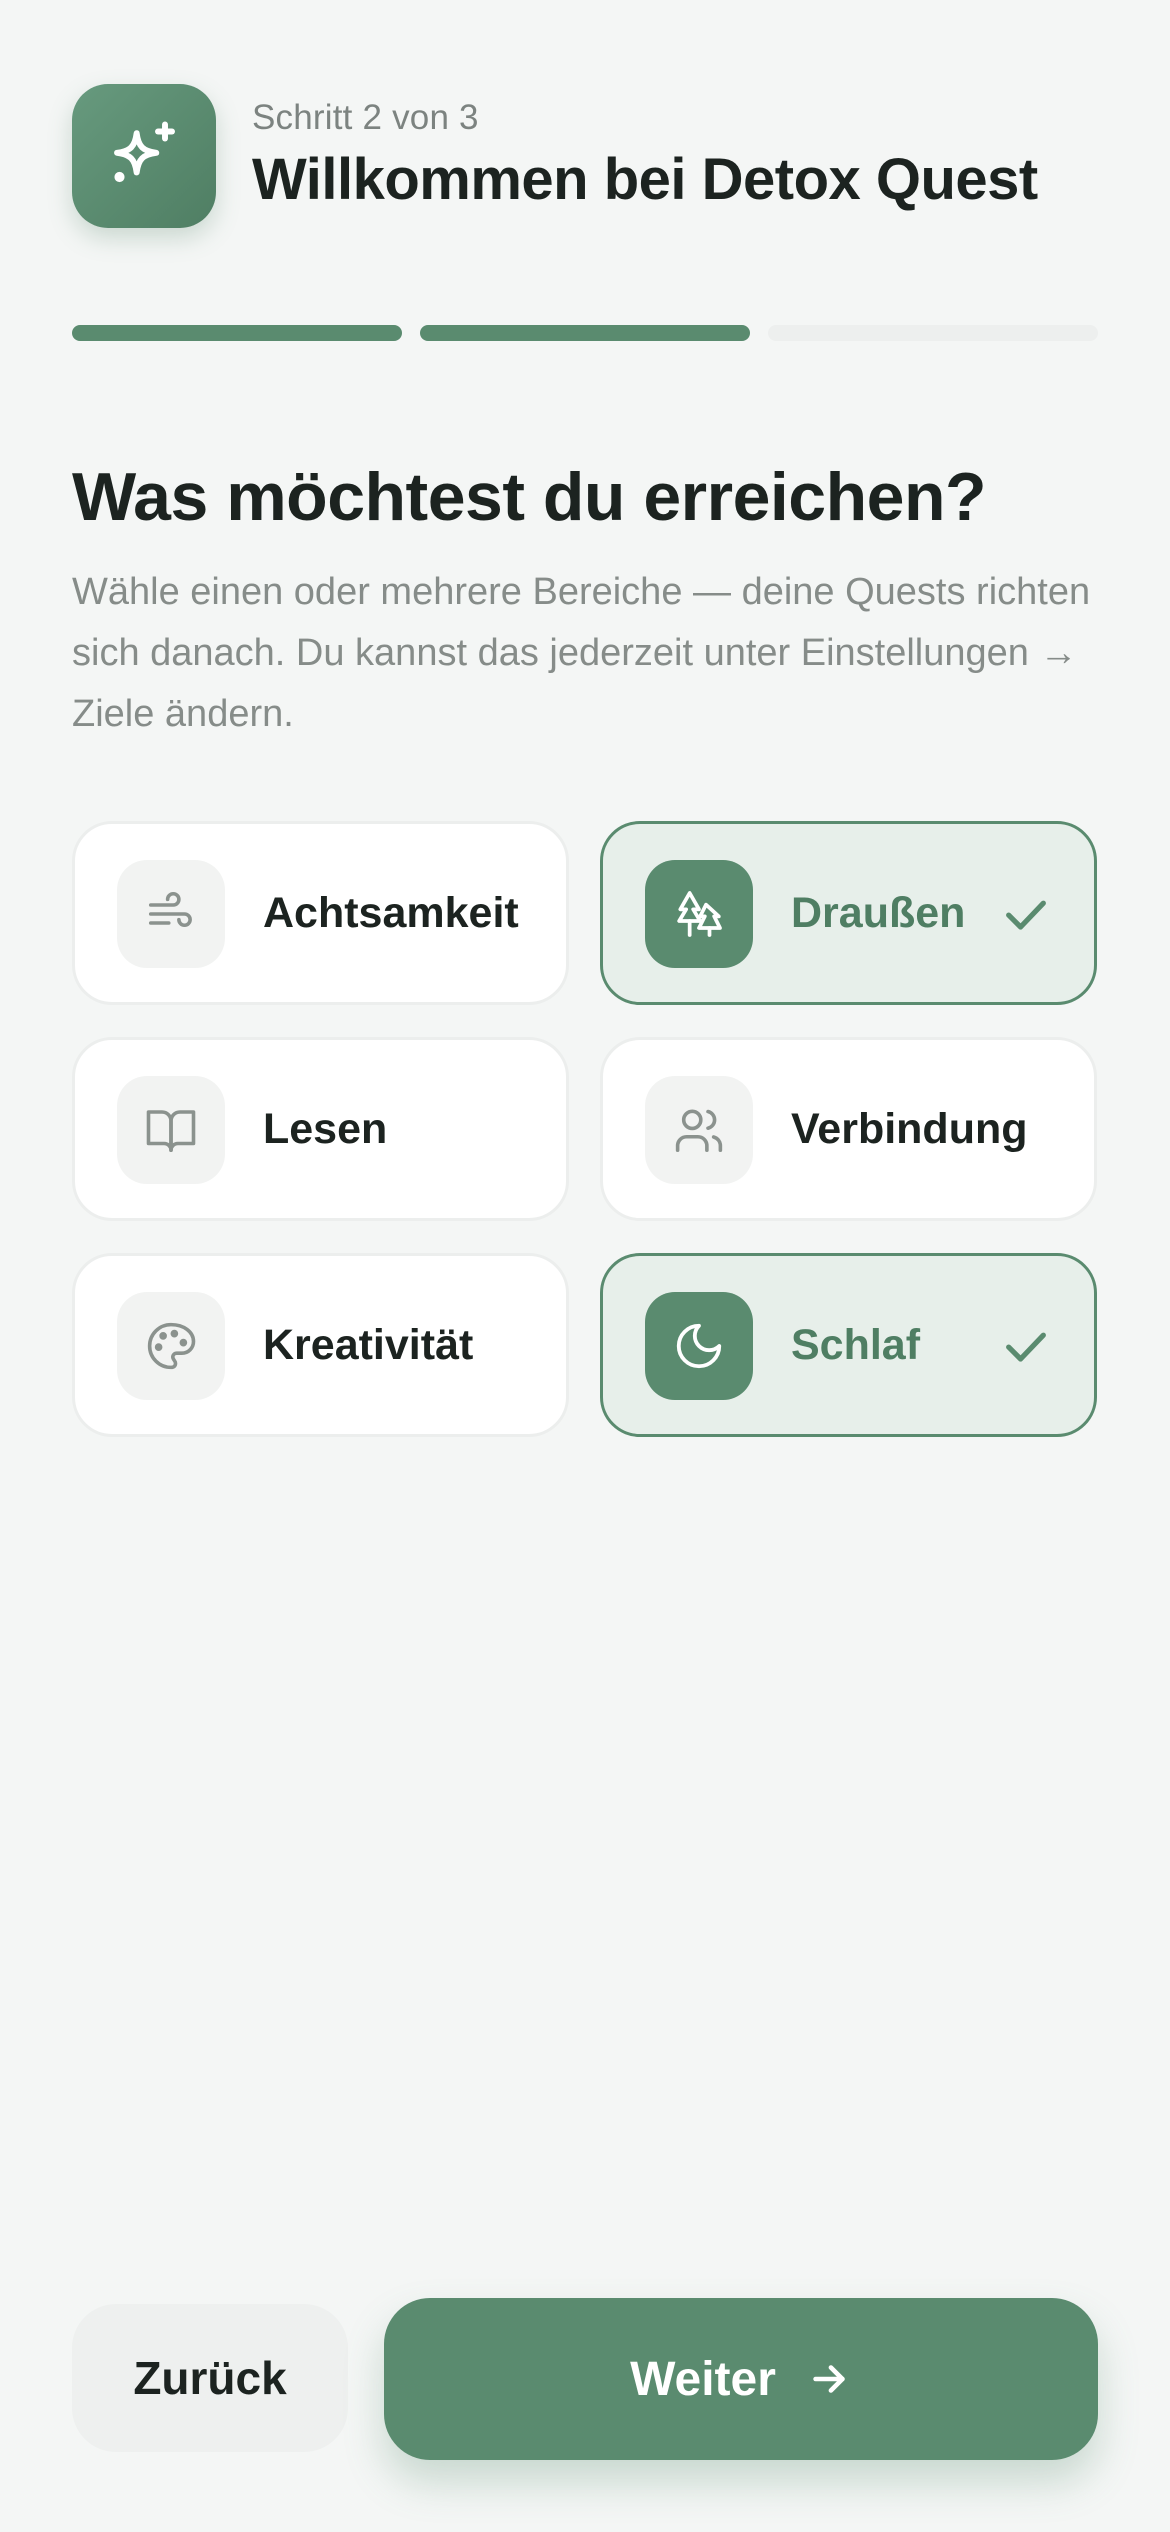 The height and width of the screenshot is (2532, 1170). Describe the element at coordinates (699, 914) in the screenshot. I see `trees-icon` at that location.